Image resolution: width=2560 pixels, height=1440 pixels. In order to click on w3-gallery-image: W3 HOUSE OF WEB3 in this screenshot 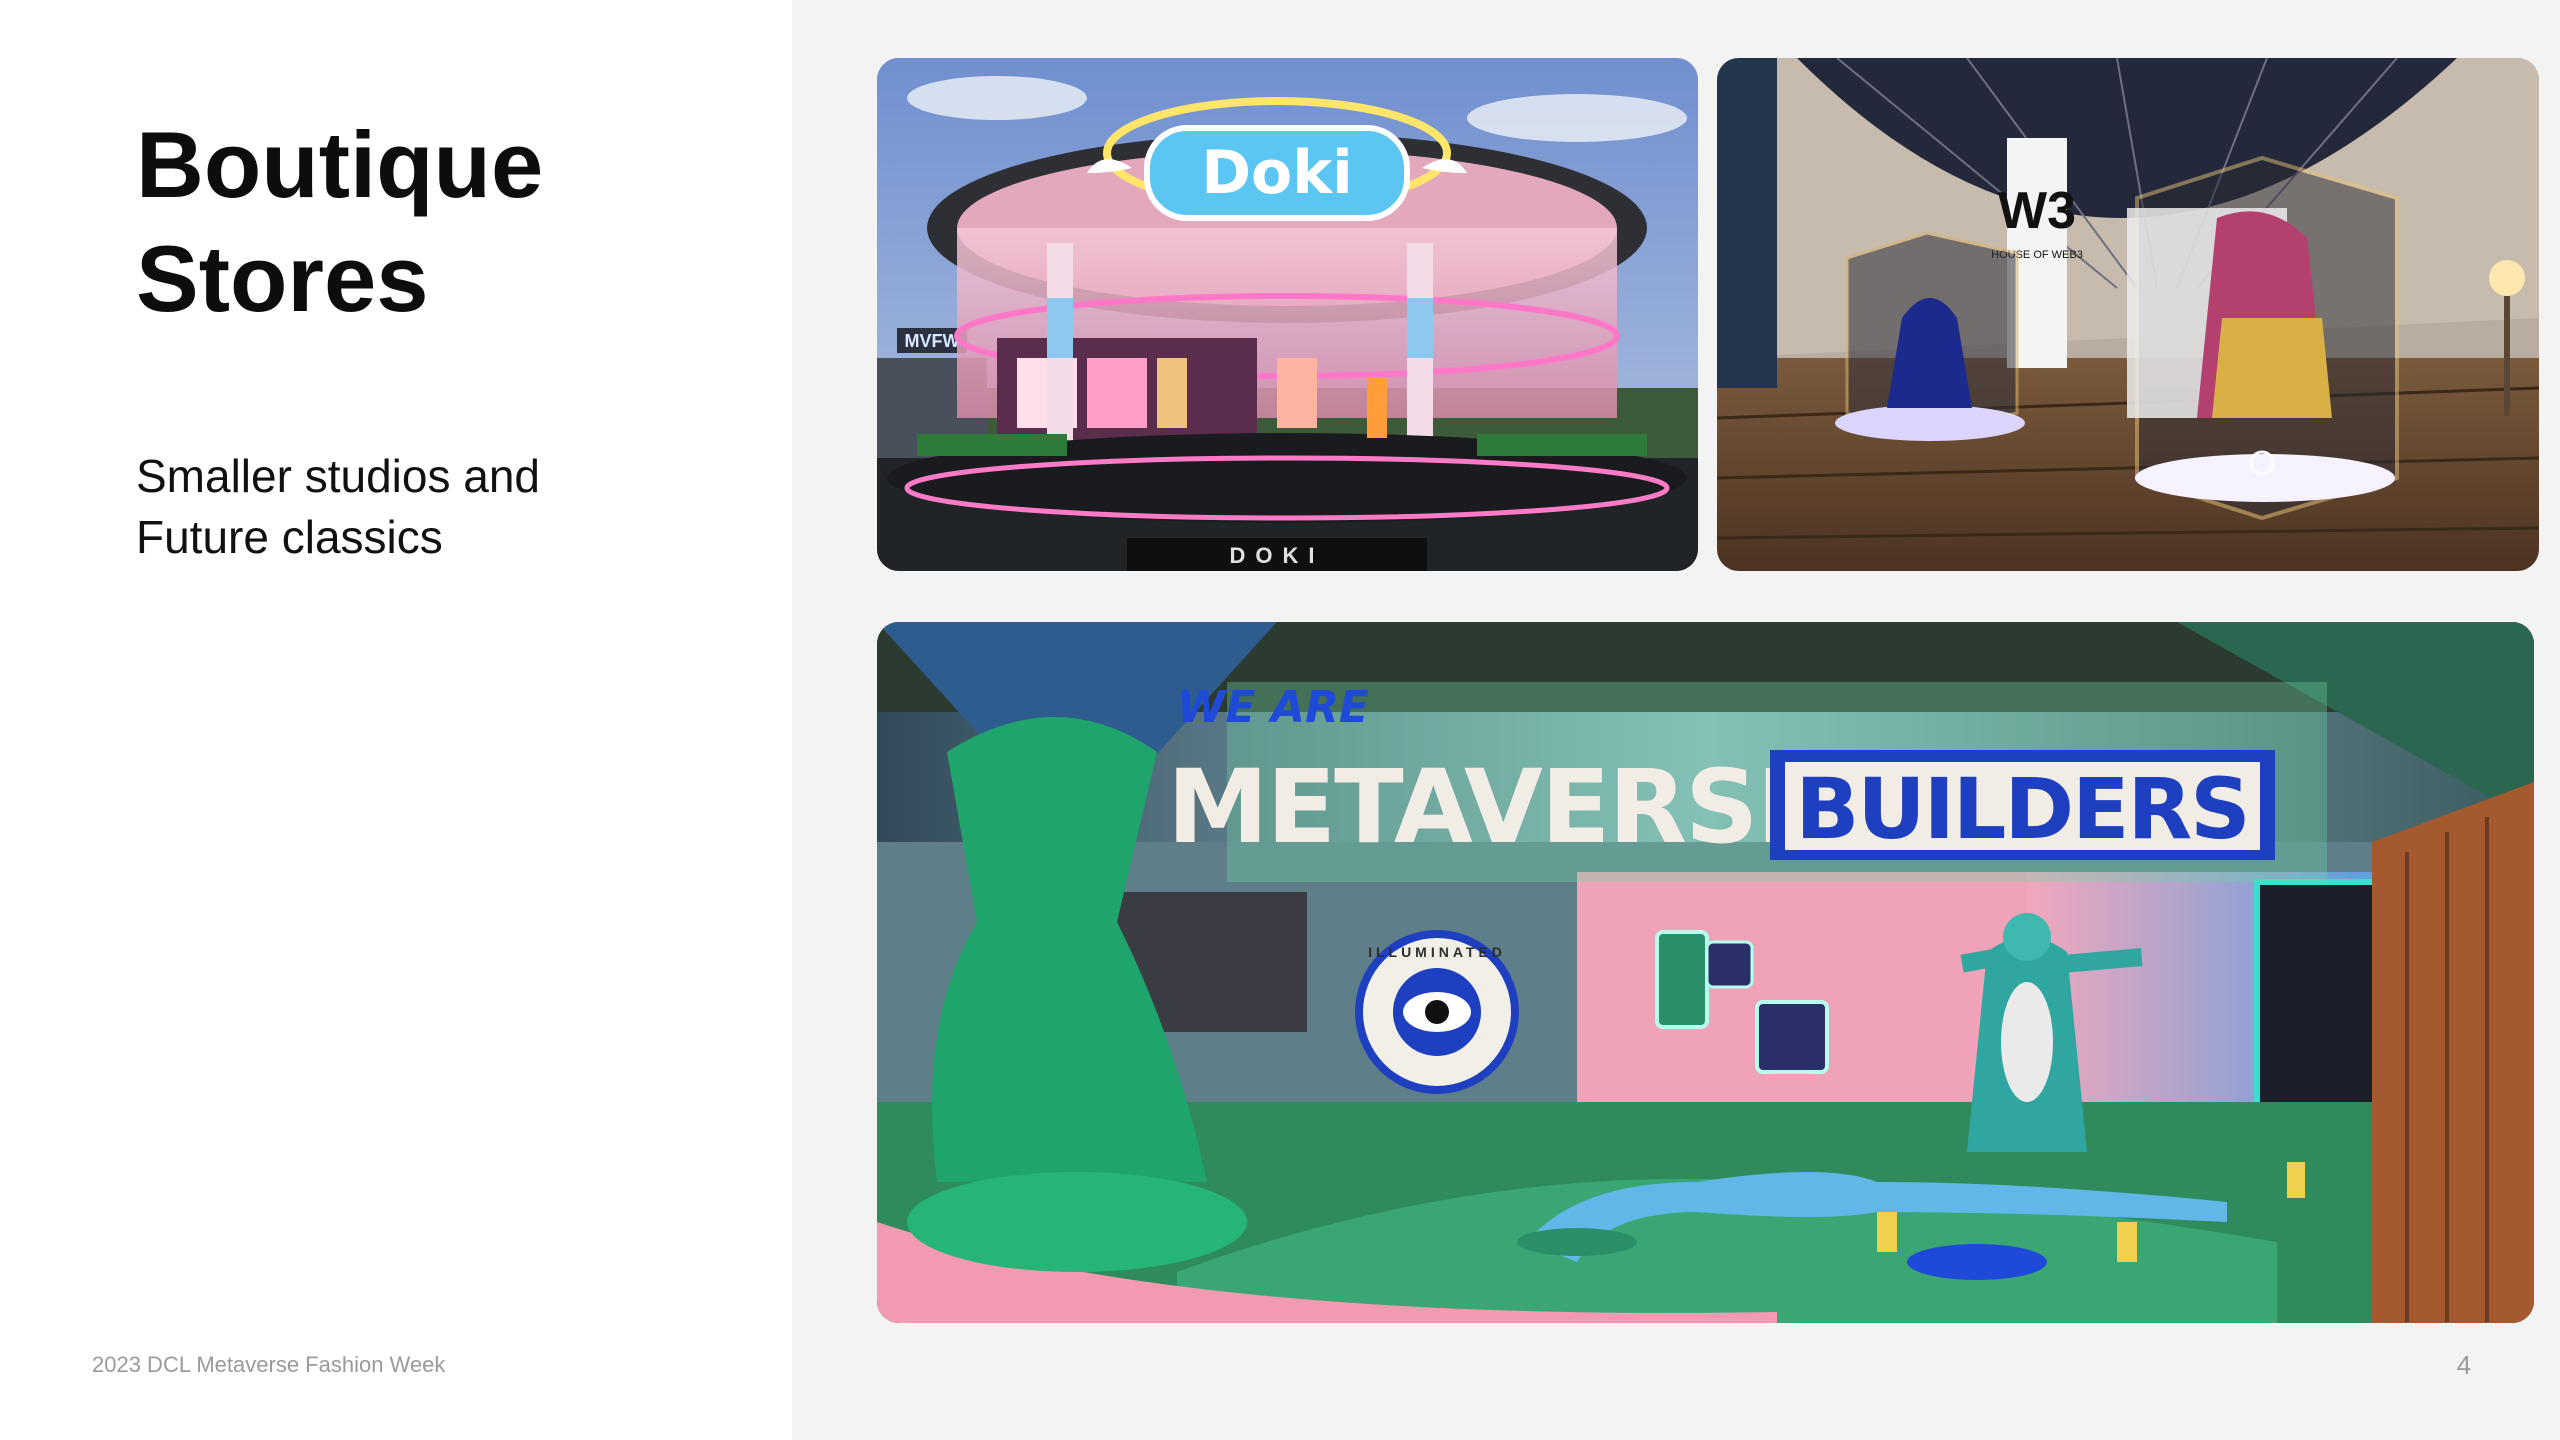, I will do `click(2128, 314)`.